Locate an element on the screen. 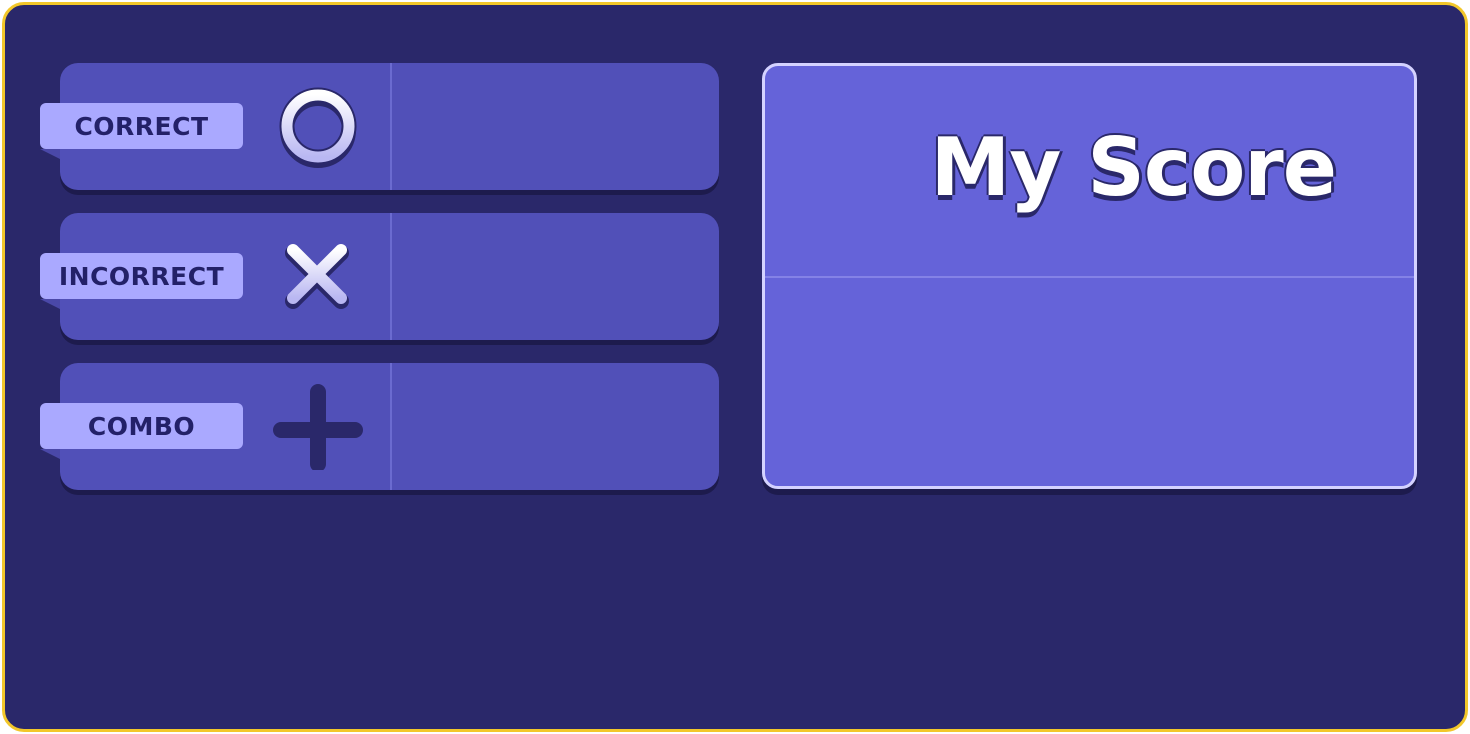 The width and height of the screenshot is (1470, 734). stat-row-combo: COMBO is located at coordinates (379, 426).